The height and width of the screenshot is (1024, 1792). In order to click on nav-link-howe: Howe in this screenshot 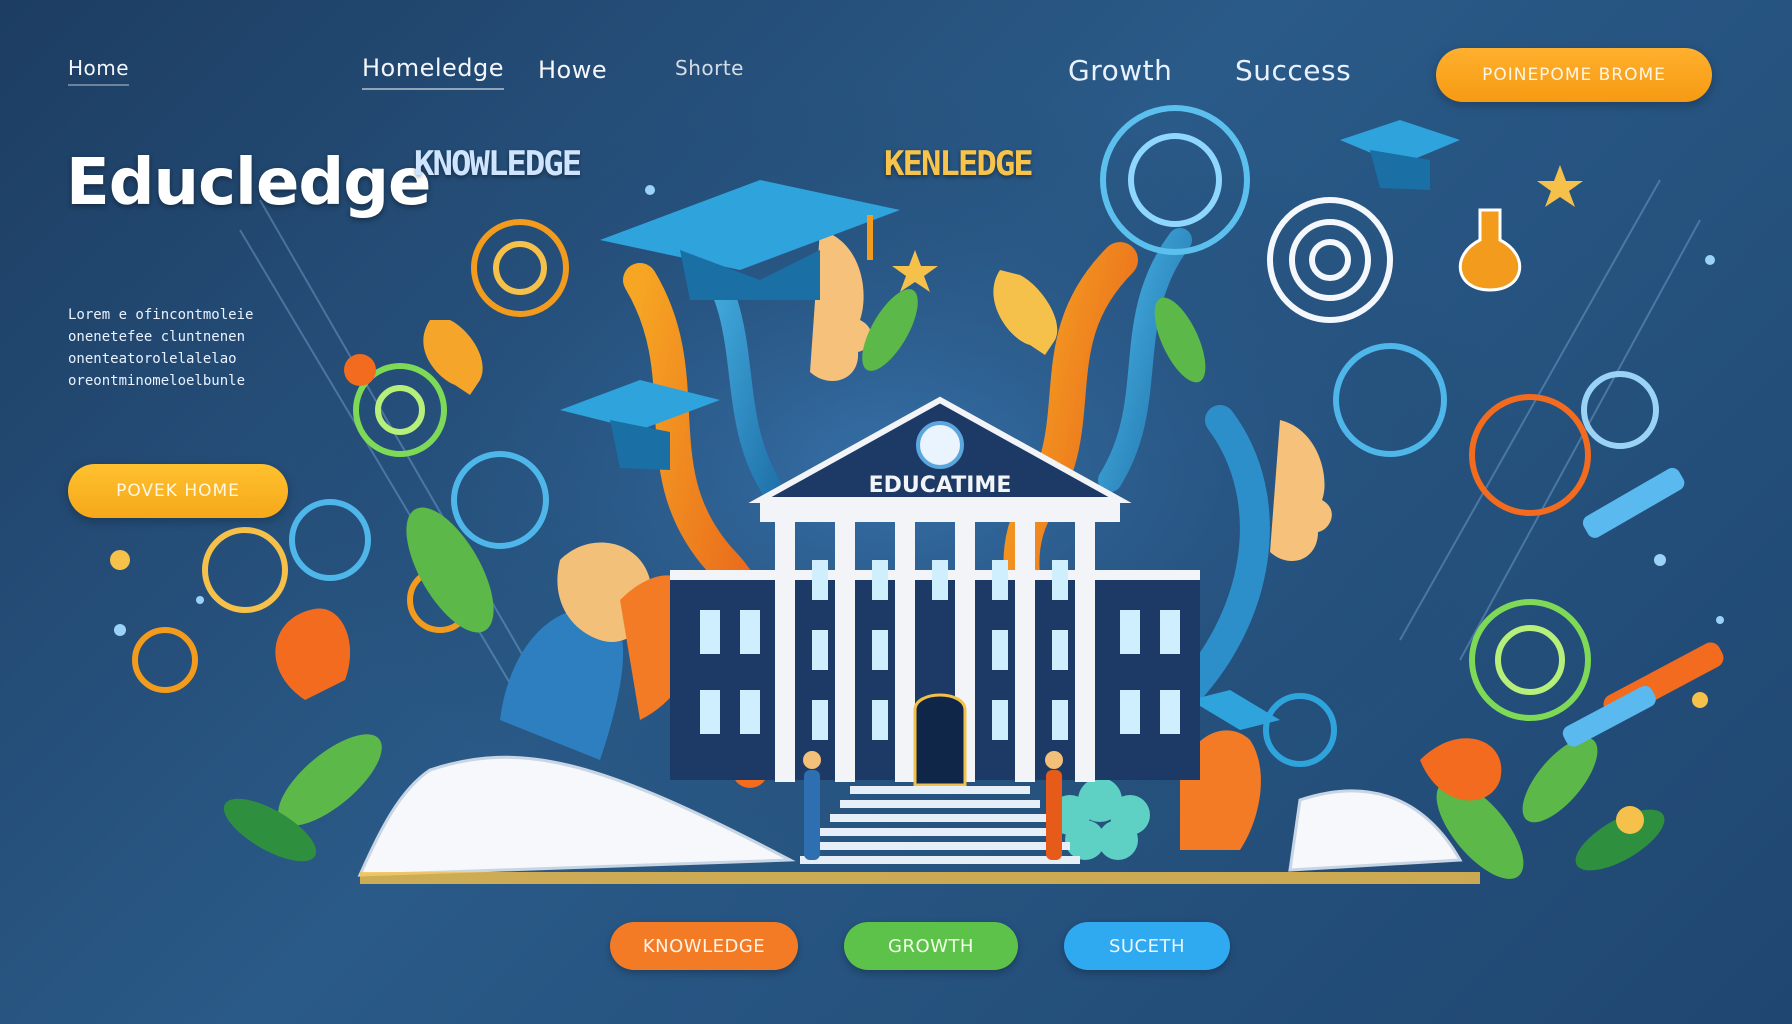, I will do `click(572, 70)`.